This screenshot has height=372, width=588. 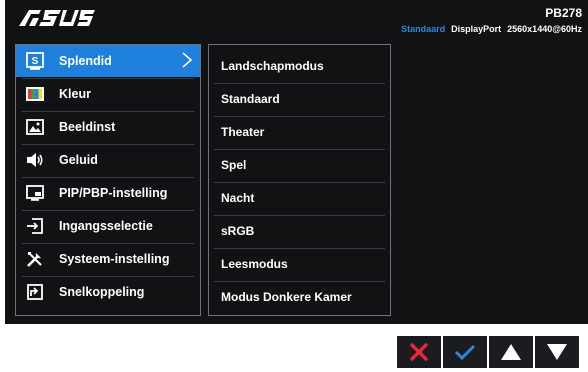 I want to click on svg-text: S, so click(x=35, y=61).